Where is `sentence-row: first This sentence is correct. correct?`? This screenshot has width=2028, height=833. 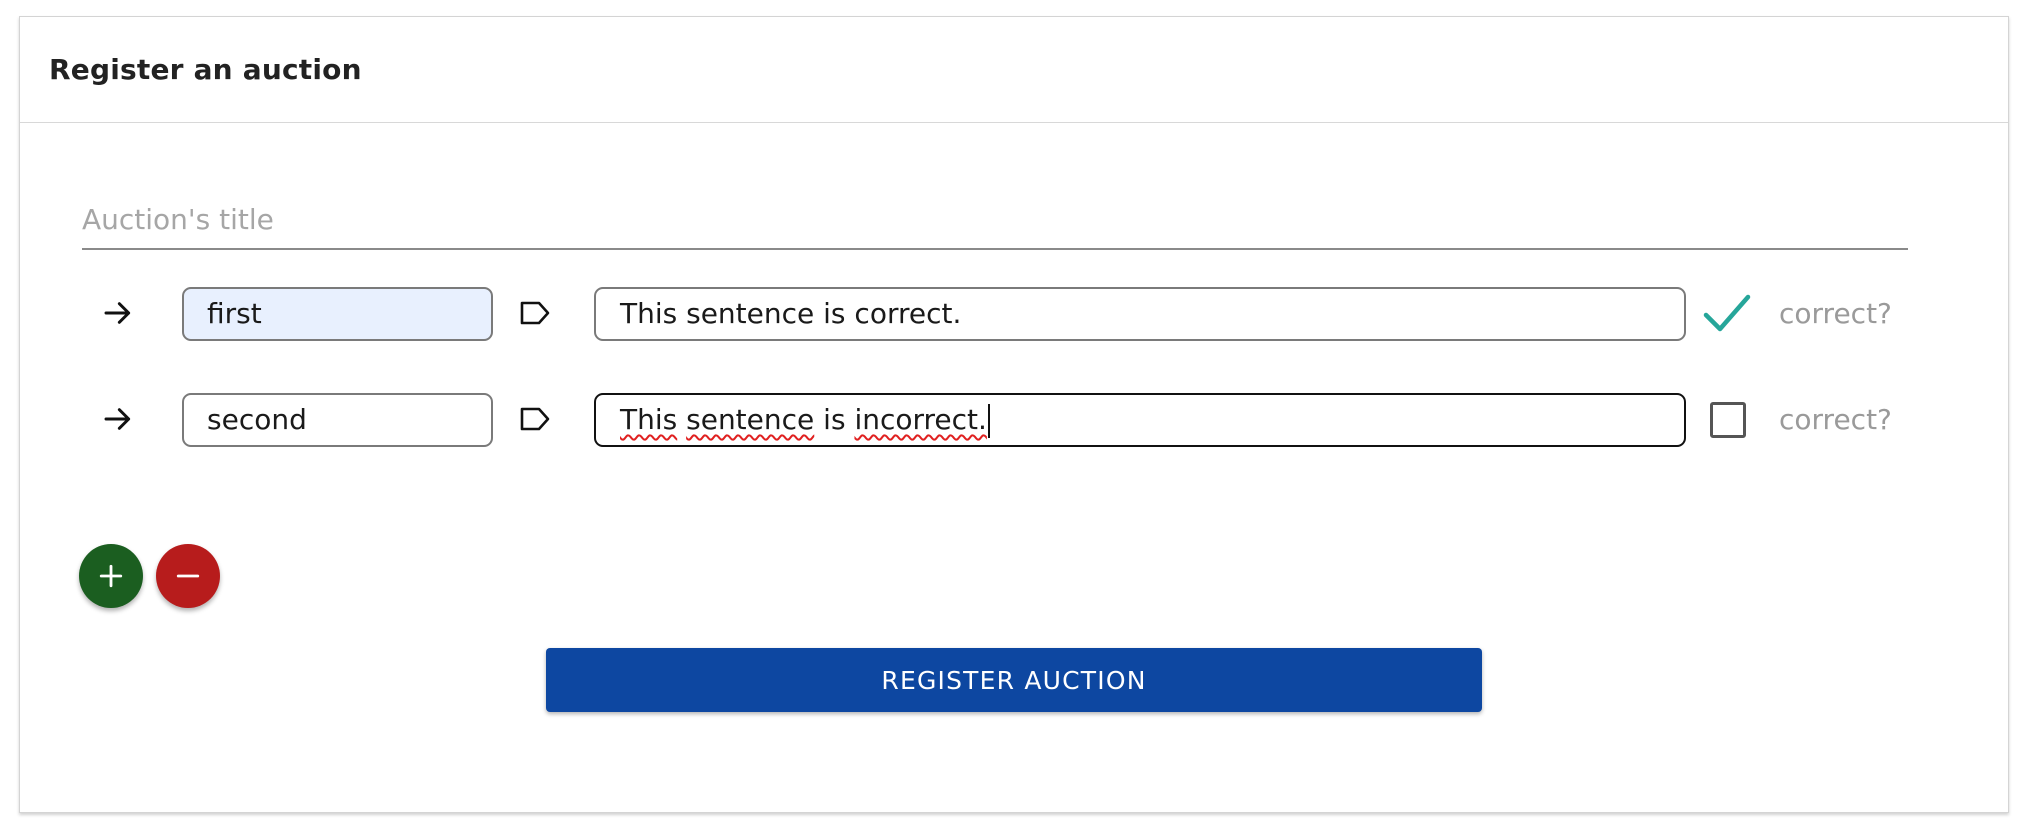
sentence-row: first This sentence is correct. correct? is located at coordinates (995, 314).